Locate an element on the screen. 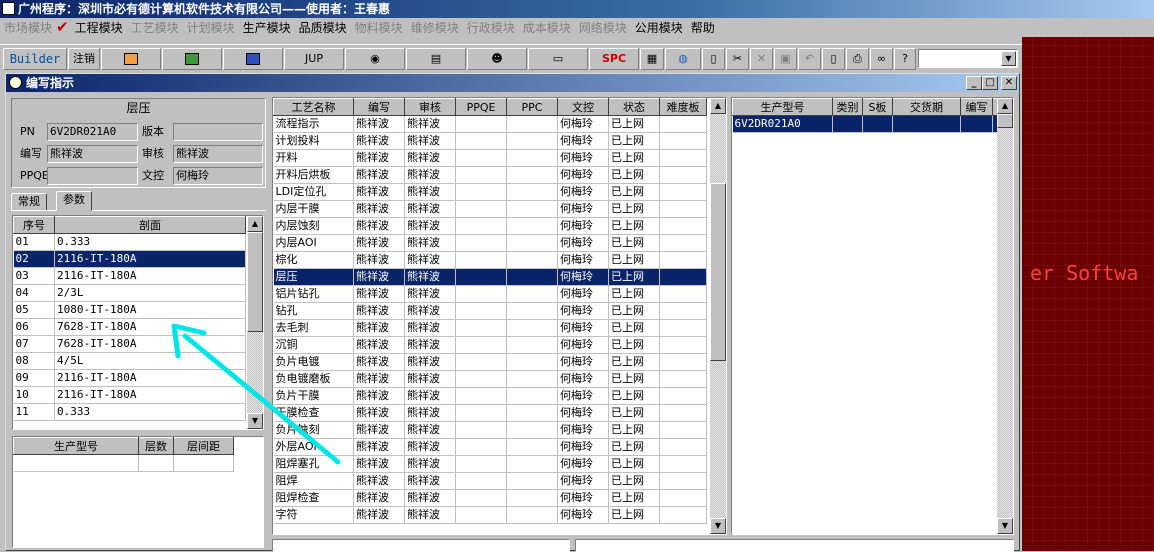  order-scrollbar: ▲ ▼ is located at coordinates (1005, 316).